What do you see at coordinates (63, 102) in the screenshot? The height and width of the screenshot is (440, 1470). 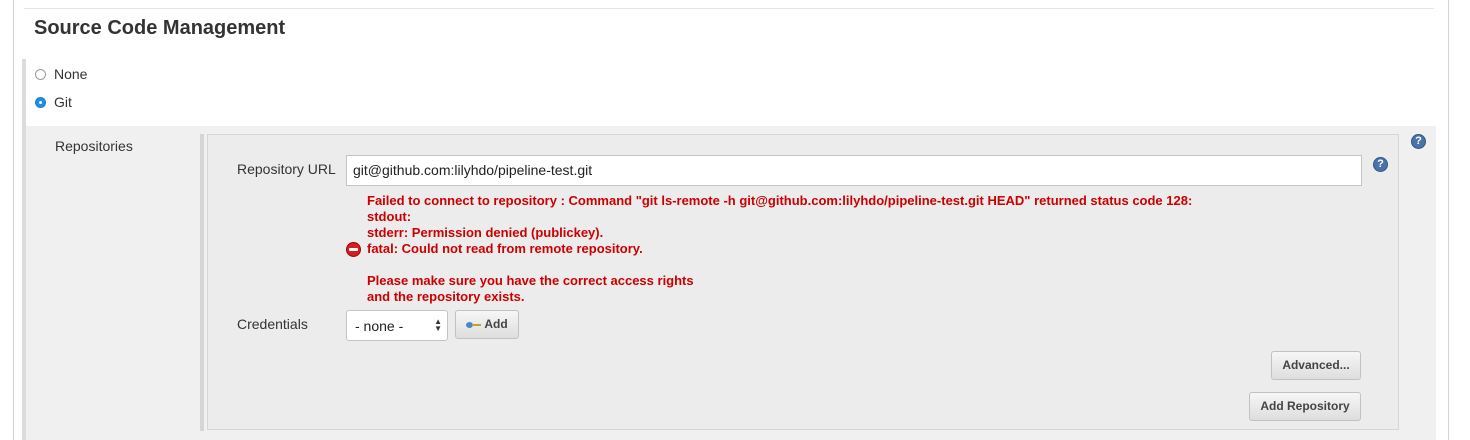 I see `radio-label-git: Git` at bounding box center [63, 102].